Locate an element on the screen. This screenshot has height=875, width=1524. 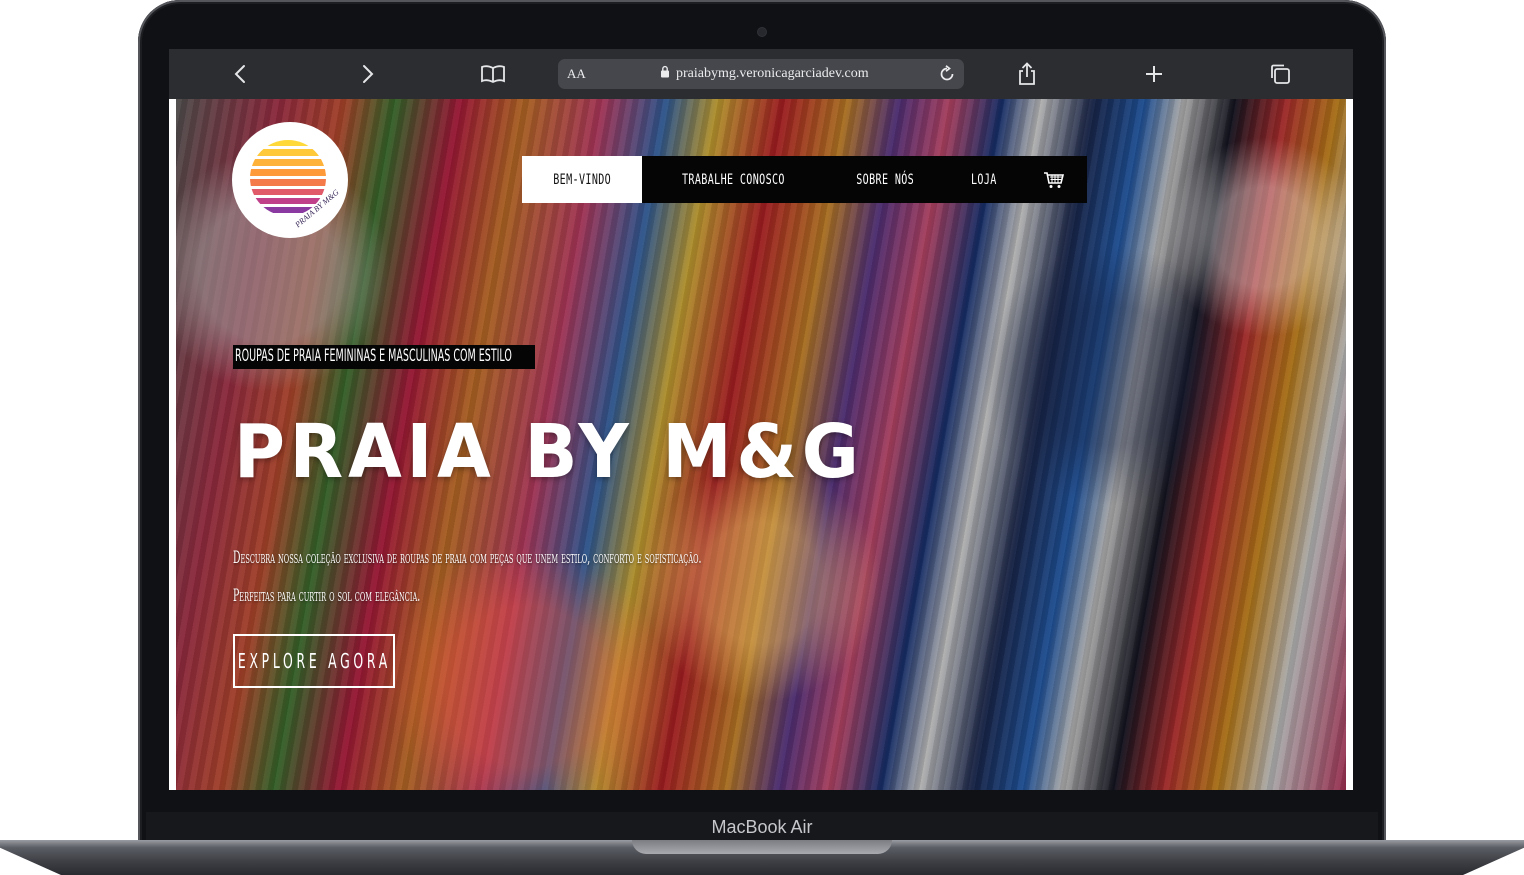
lock-icon is located at coordinates (665, 74).